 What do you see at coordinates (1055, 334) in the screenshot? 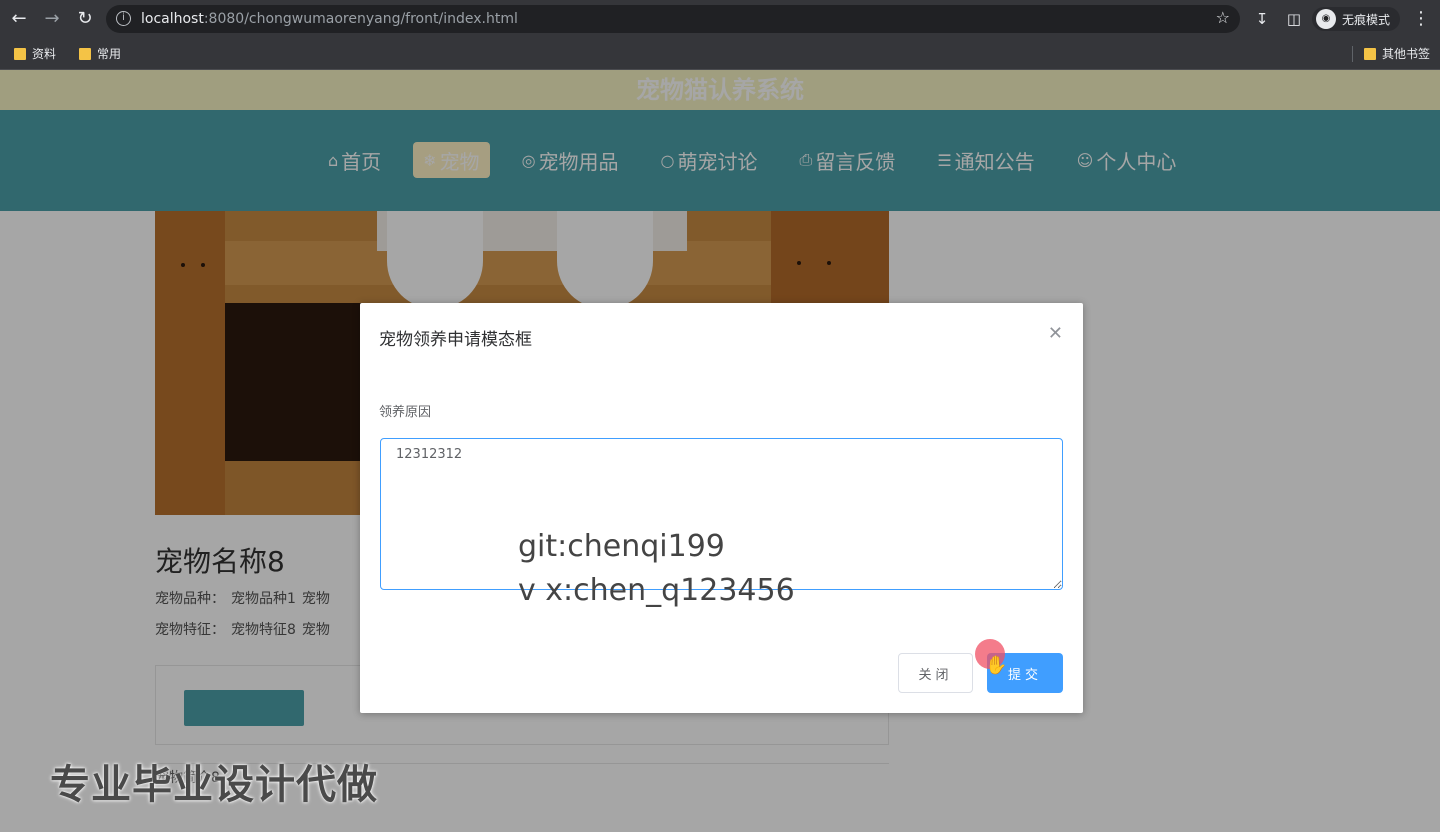
I see `close-icon: ✕` at bounding box center [1055, 334].